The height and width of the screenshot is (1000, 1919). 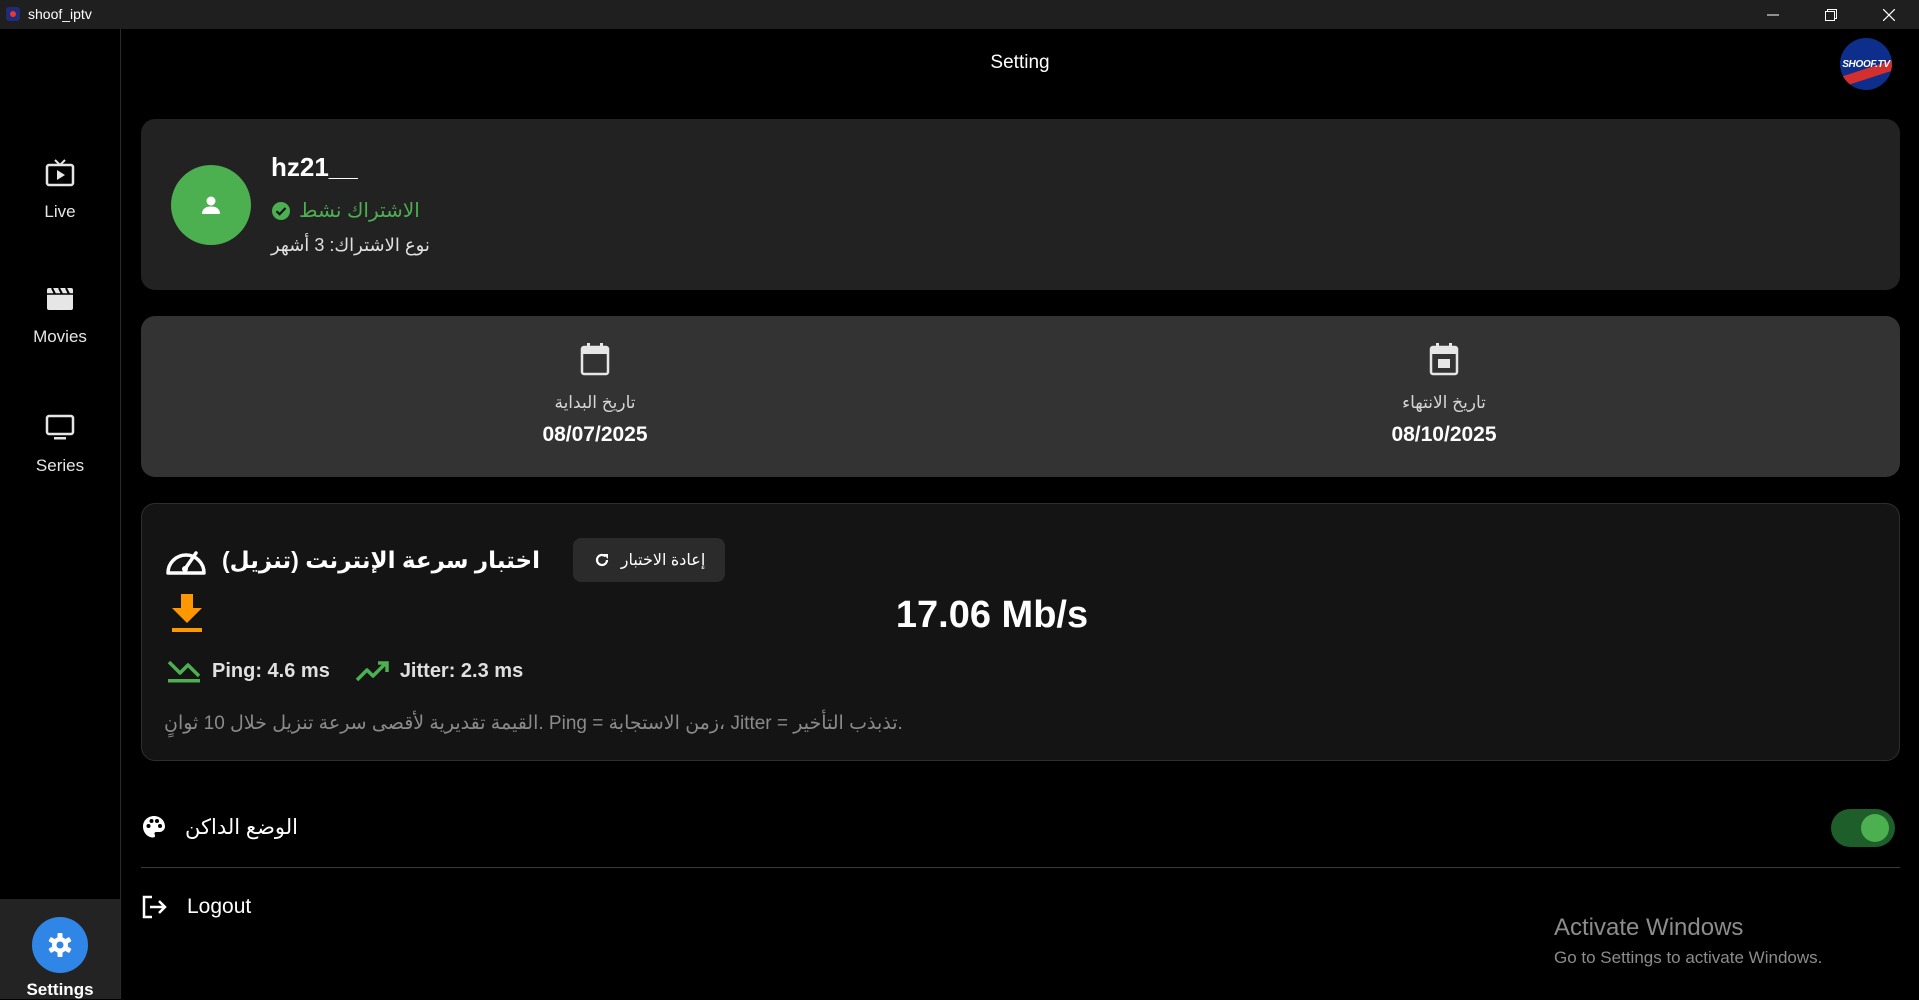 I want to click on end-date-label: تاريخ الانتهاء, so click(x=1444, y=402).